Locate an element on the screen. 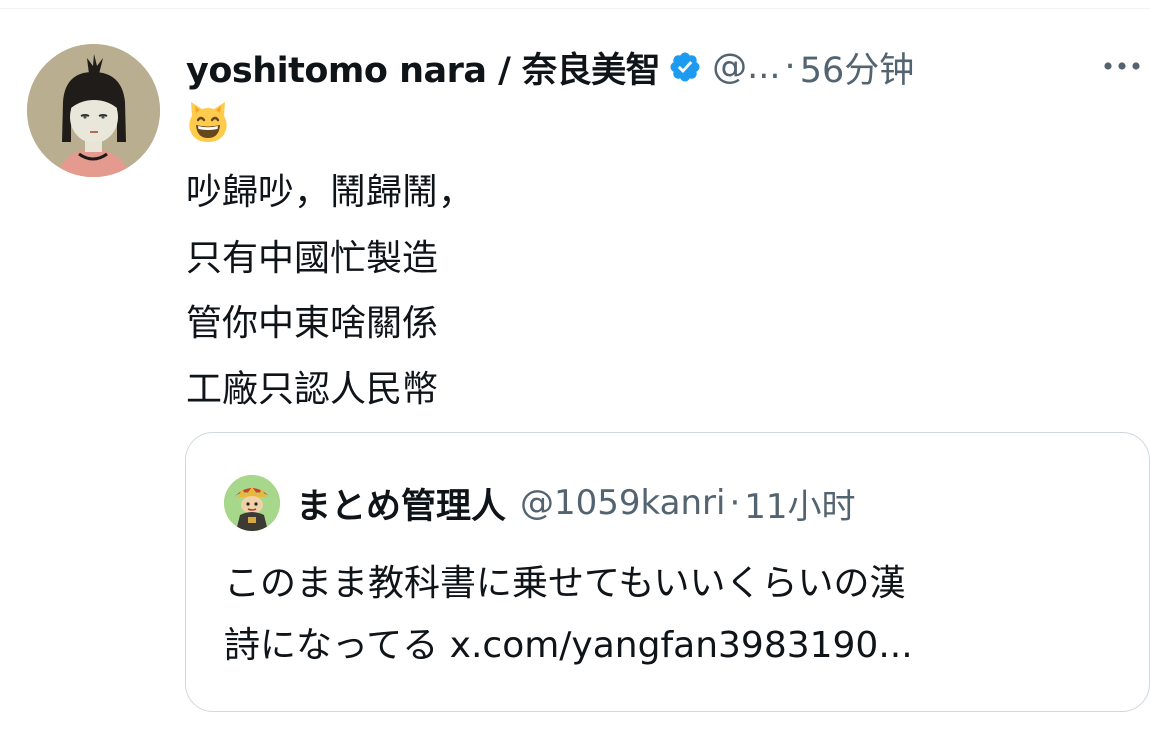  top-divider is located at coordinates (575, 8).